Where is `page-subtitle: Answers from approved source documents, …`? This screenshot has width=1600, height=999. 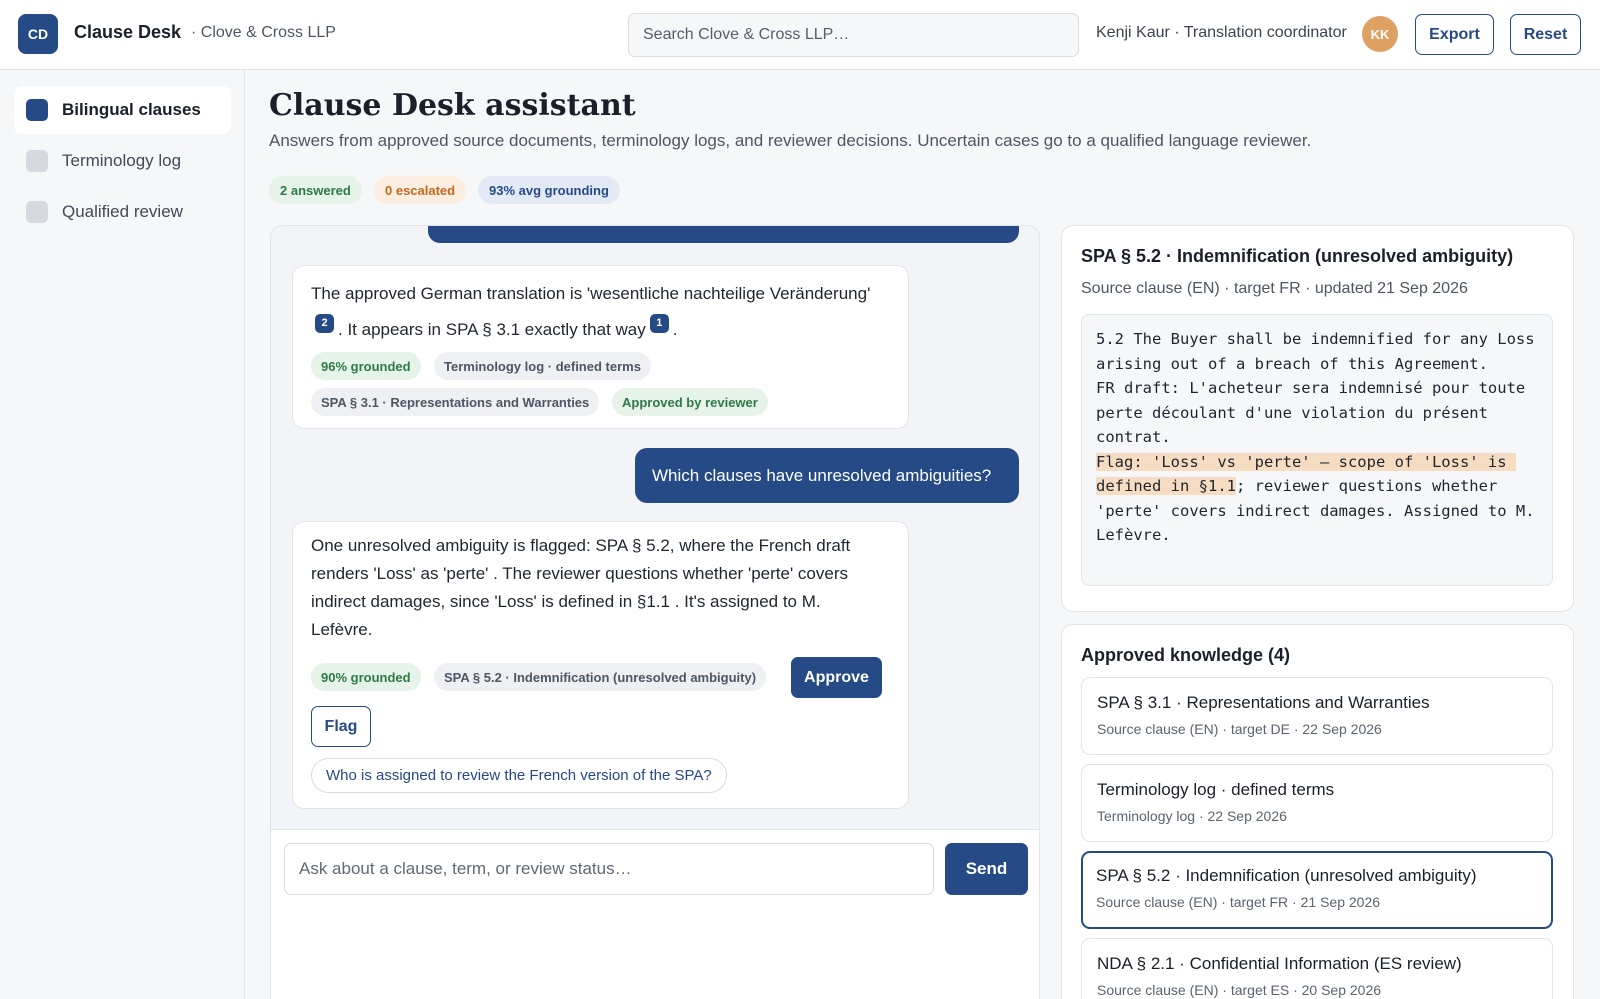
page-subtitle: Answers from approved source documents, … is located at coordinates (790, 140).